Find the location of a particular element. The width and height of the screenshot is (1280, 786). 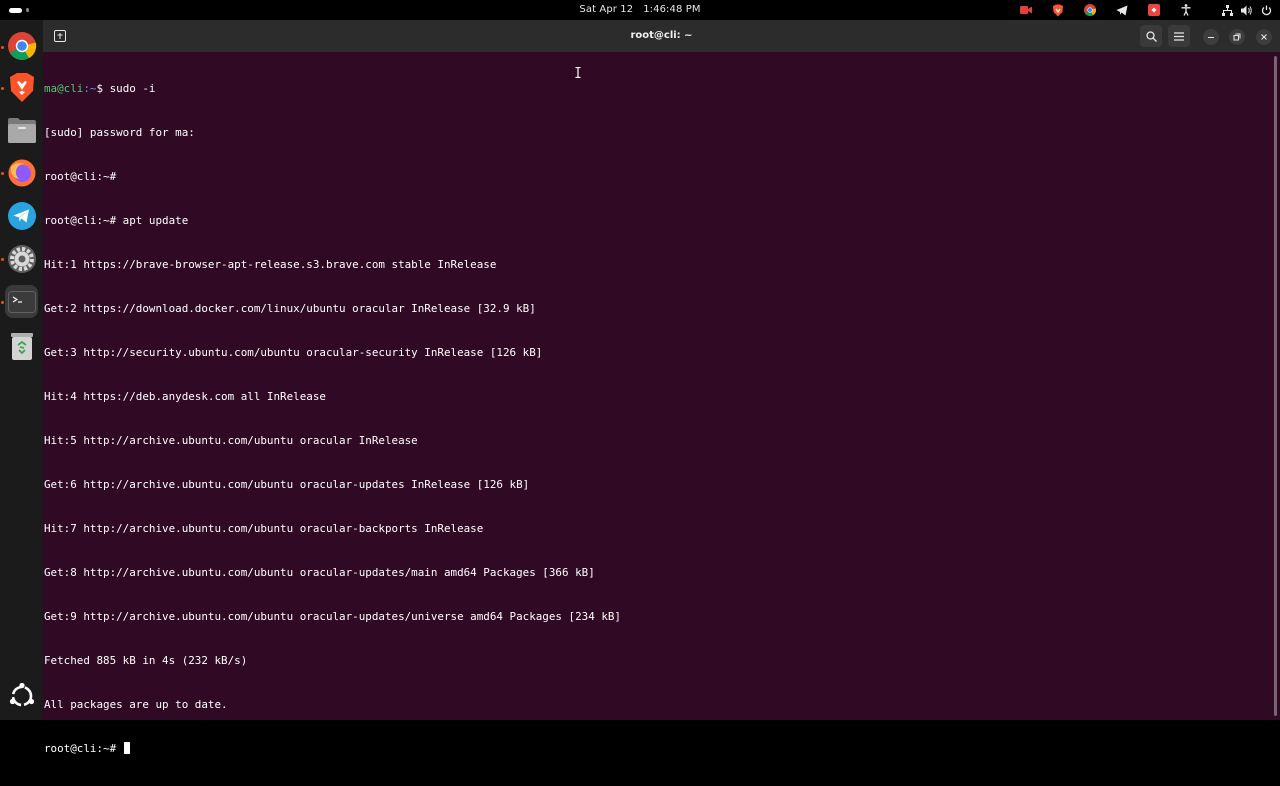

dock-item-terminal is located at coordinates (21, 301).